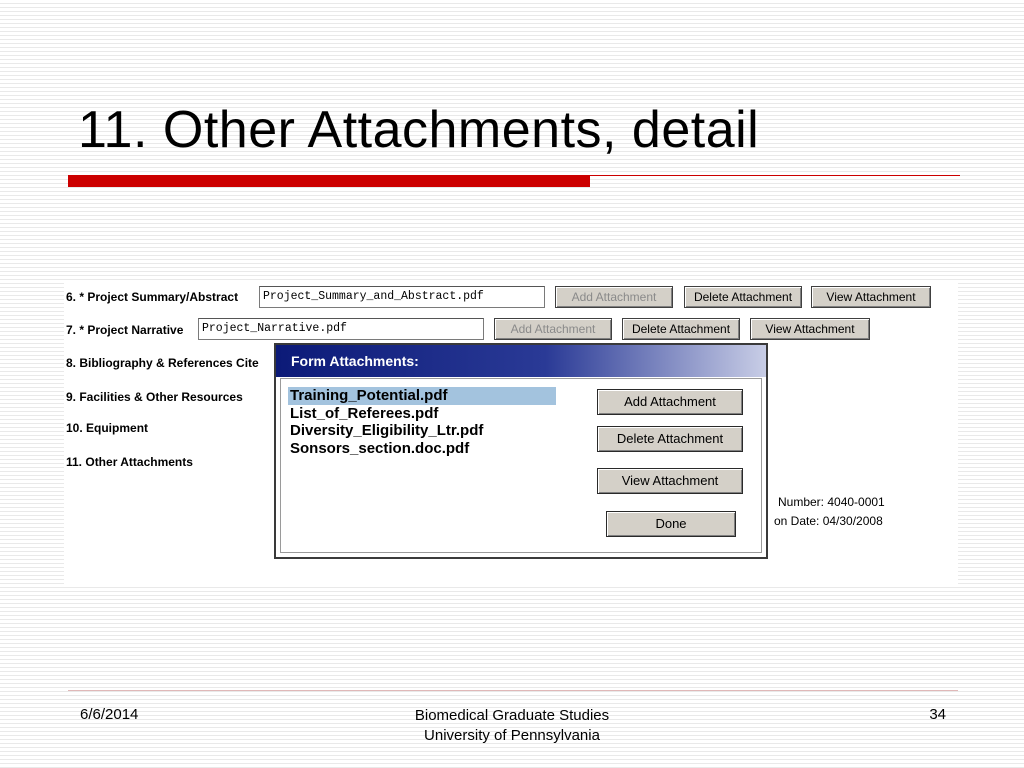  I want to click on project-narrative-delete-attachment-button: Delete Attachment, so click(681, 329).